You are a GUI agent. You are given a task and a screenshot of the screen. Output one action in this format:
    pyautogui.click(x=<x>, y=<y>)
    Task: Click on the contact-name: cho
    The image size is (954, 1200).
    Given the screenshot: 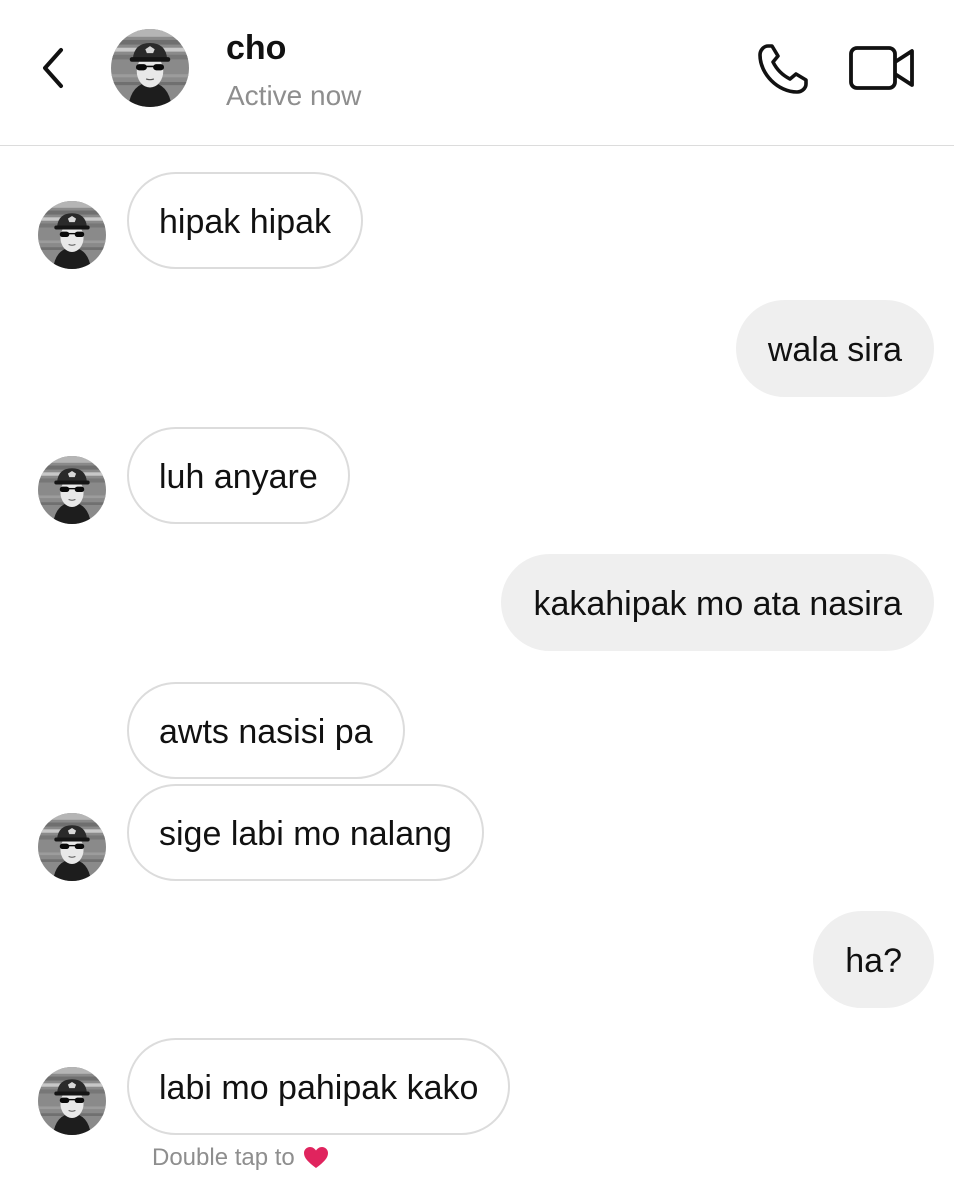 What is the action you would take?
    pyautogui.click(x=256, y=48)
    